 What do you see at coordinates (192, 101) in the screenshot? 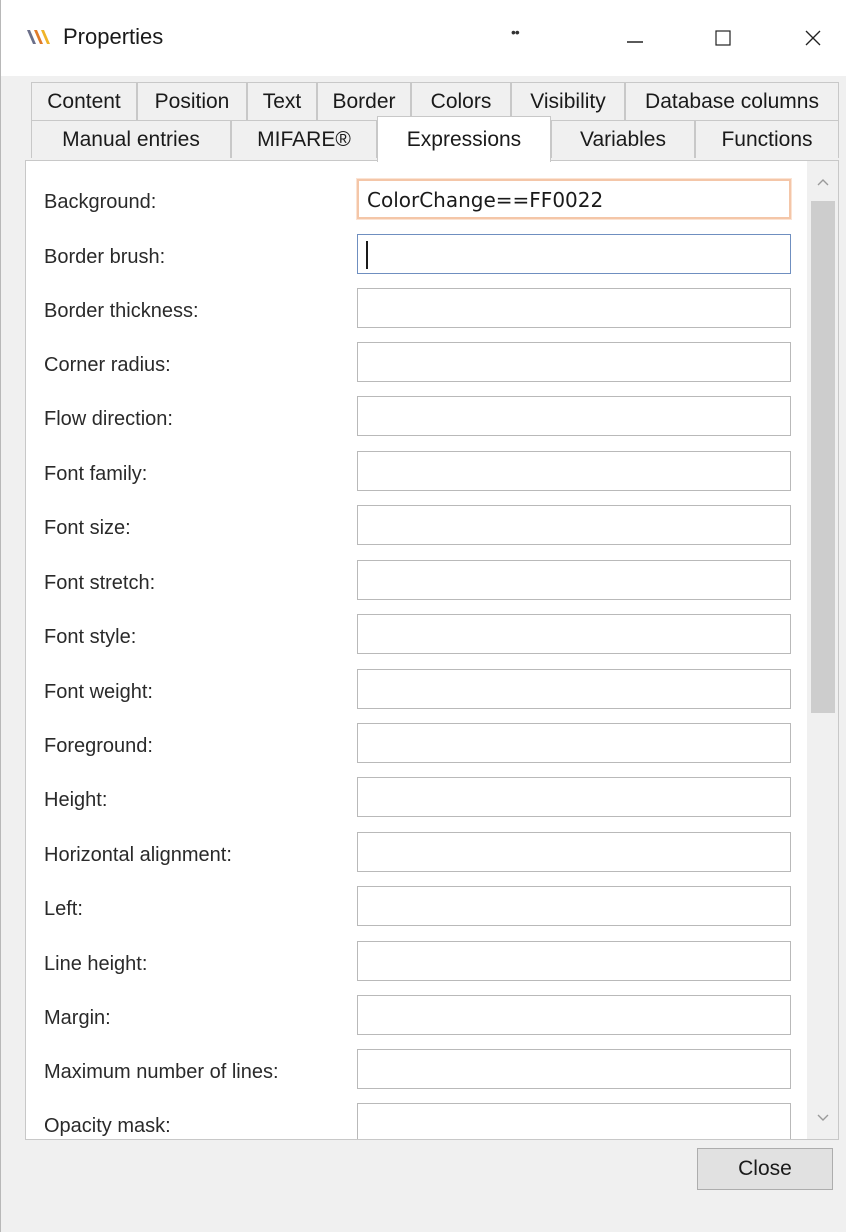
I see `tab-position: Position` at bounding box center [192, 101].